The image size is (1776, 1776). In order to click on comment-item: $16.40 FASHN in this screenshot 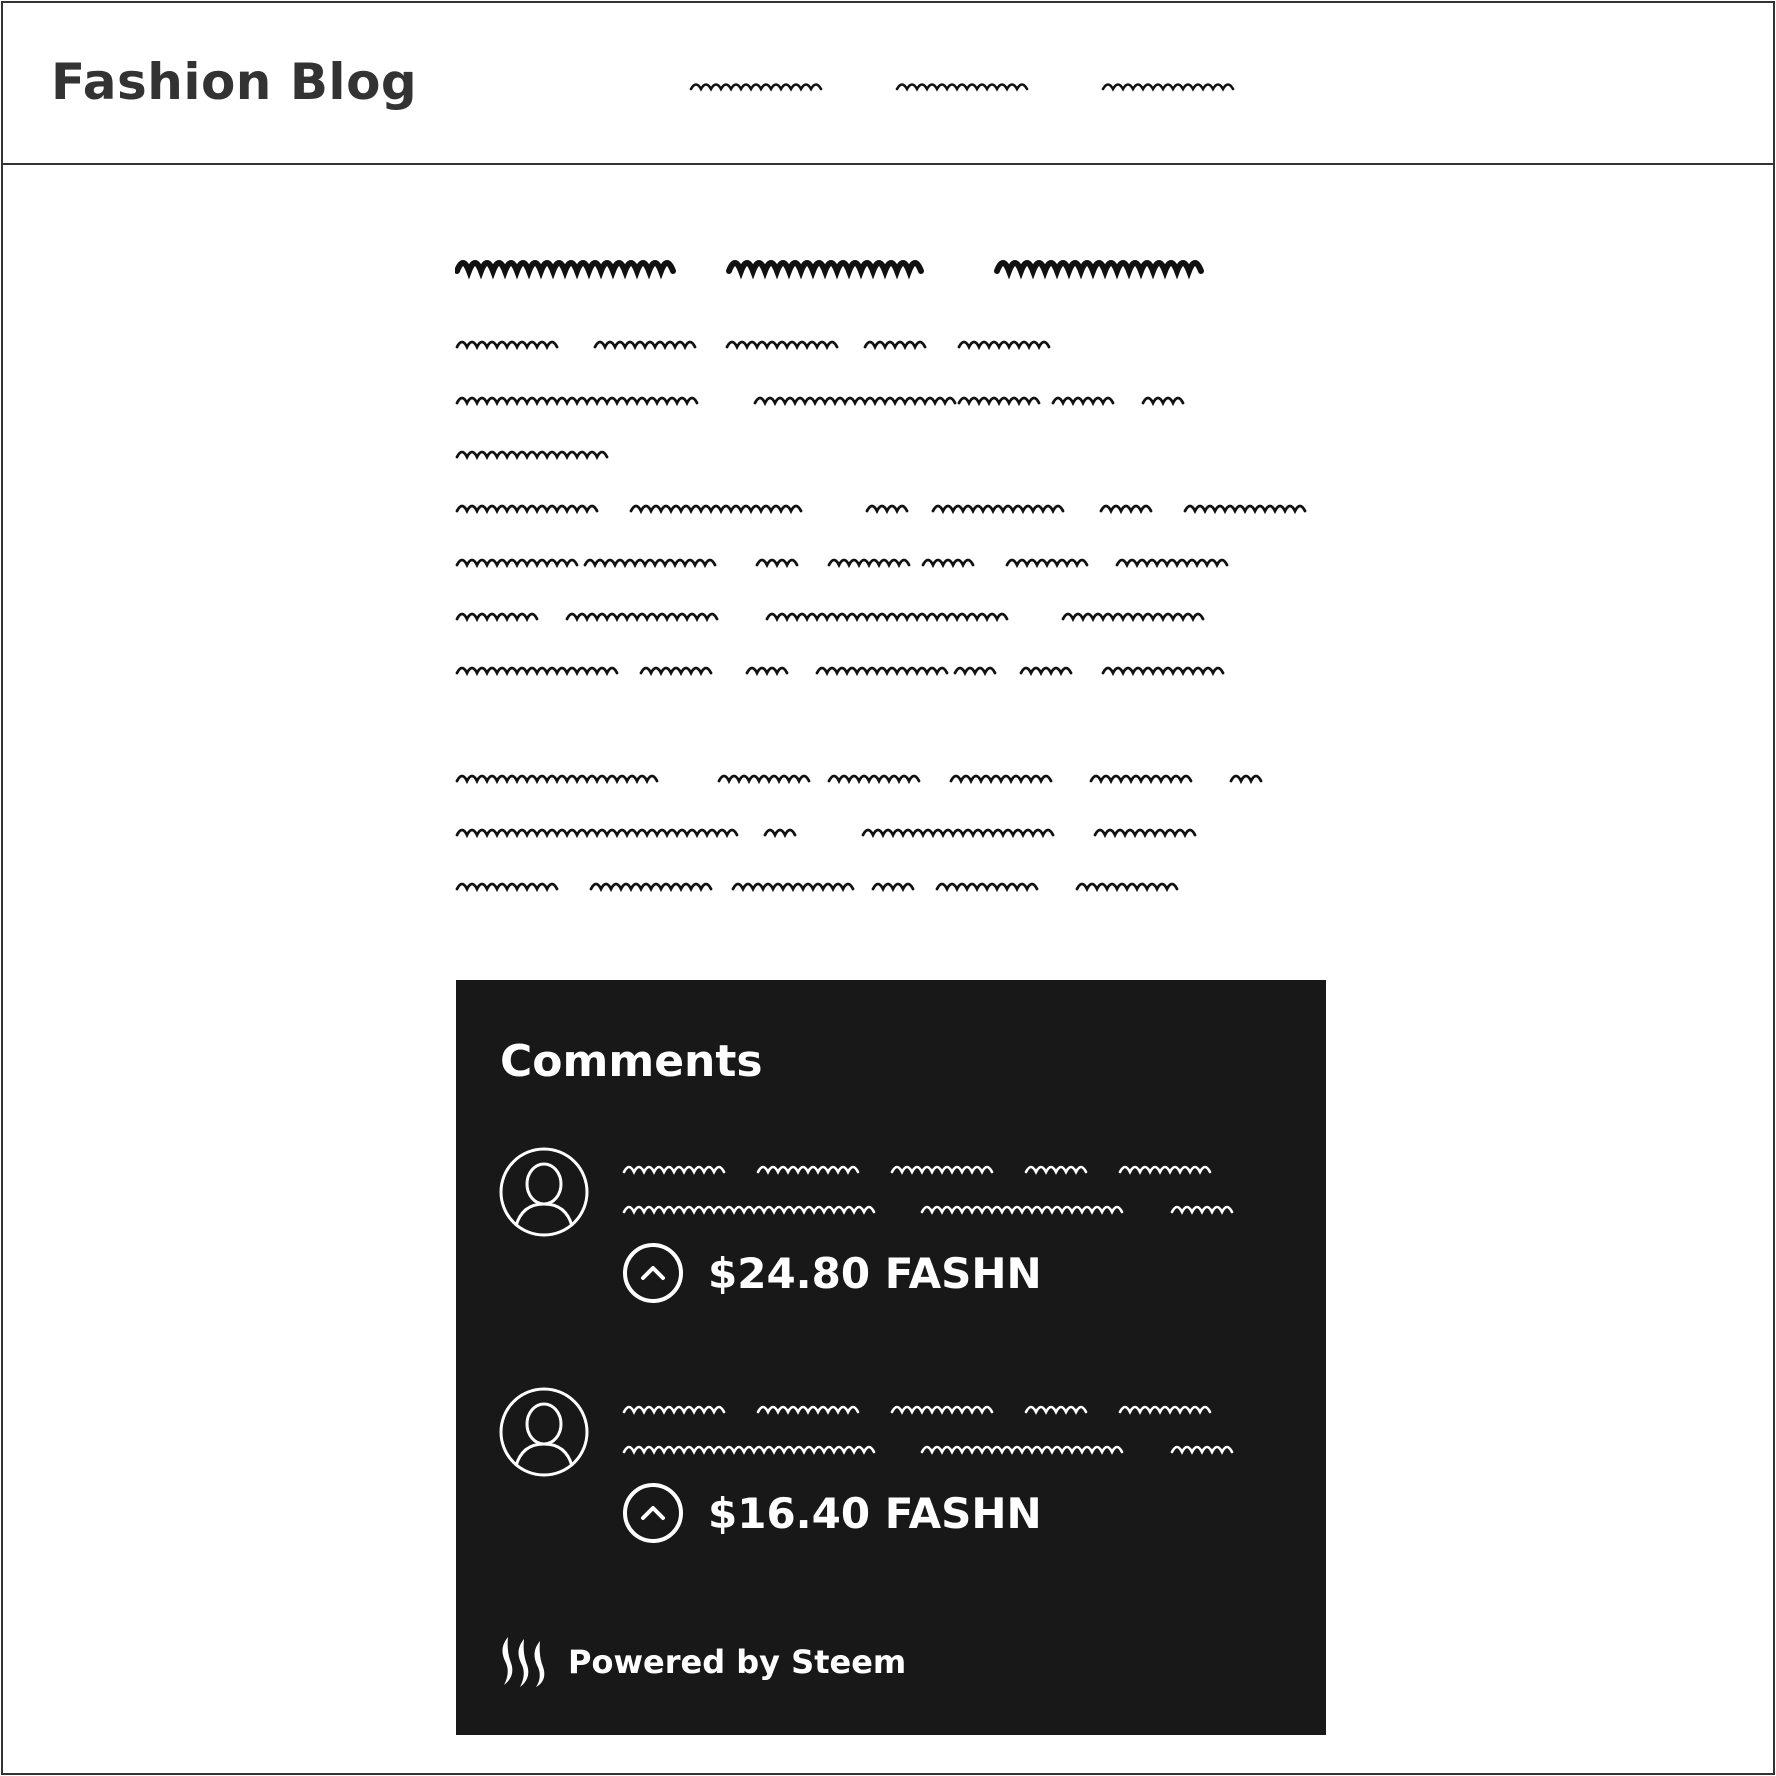, I will do `click(898, 1476)`.